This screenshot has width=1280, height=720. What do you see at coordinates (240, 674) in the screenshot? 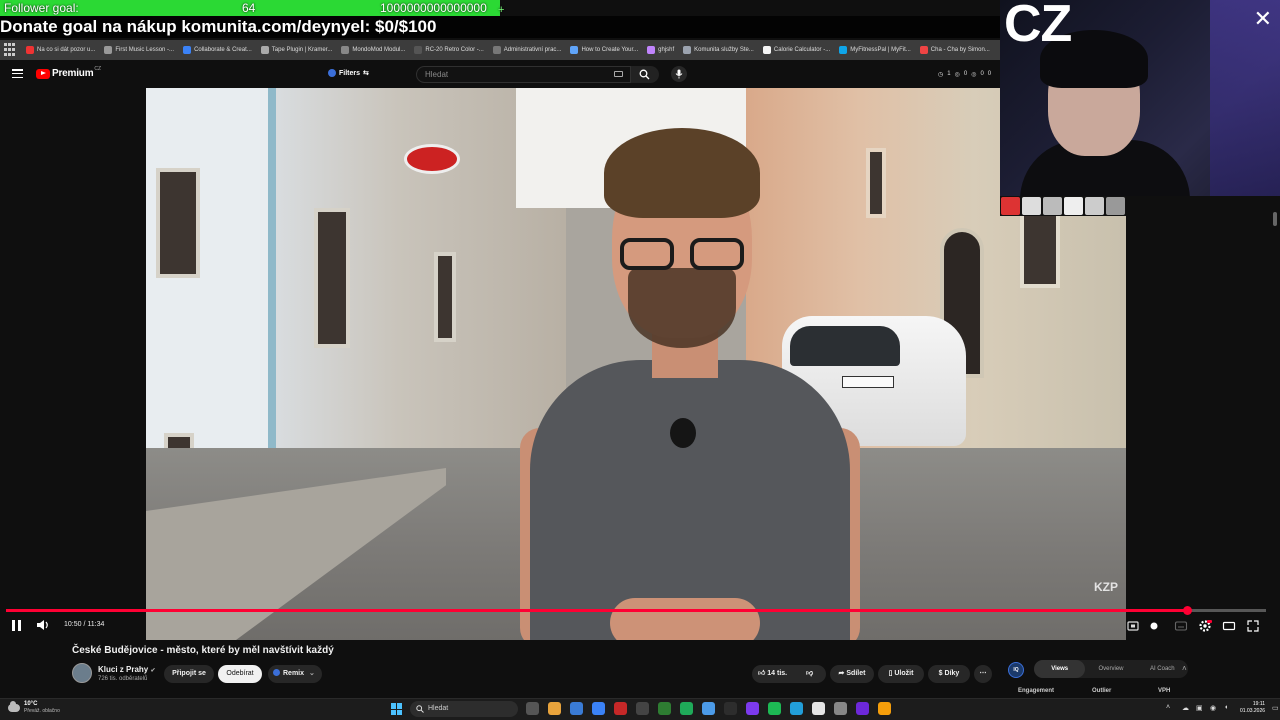
I see `subscribe-button: Odebírat` at bounding box center [240, 674].